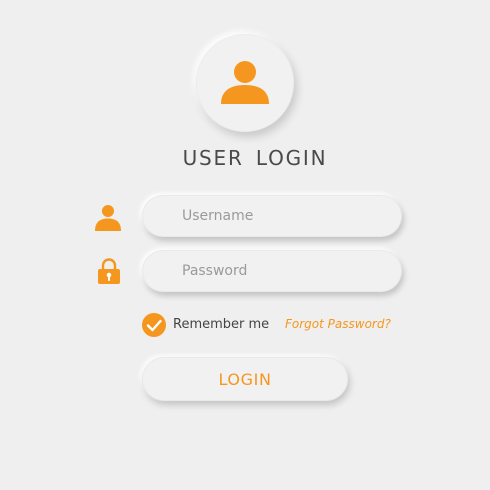  I want to click on avatar, so click(245, 83).